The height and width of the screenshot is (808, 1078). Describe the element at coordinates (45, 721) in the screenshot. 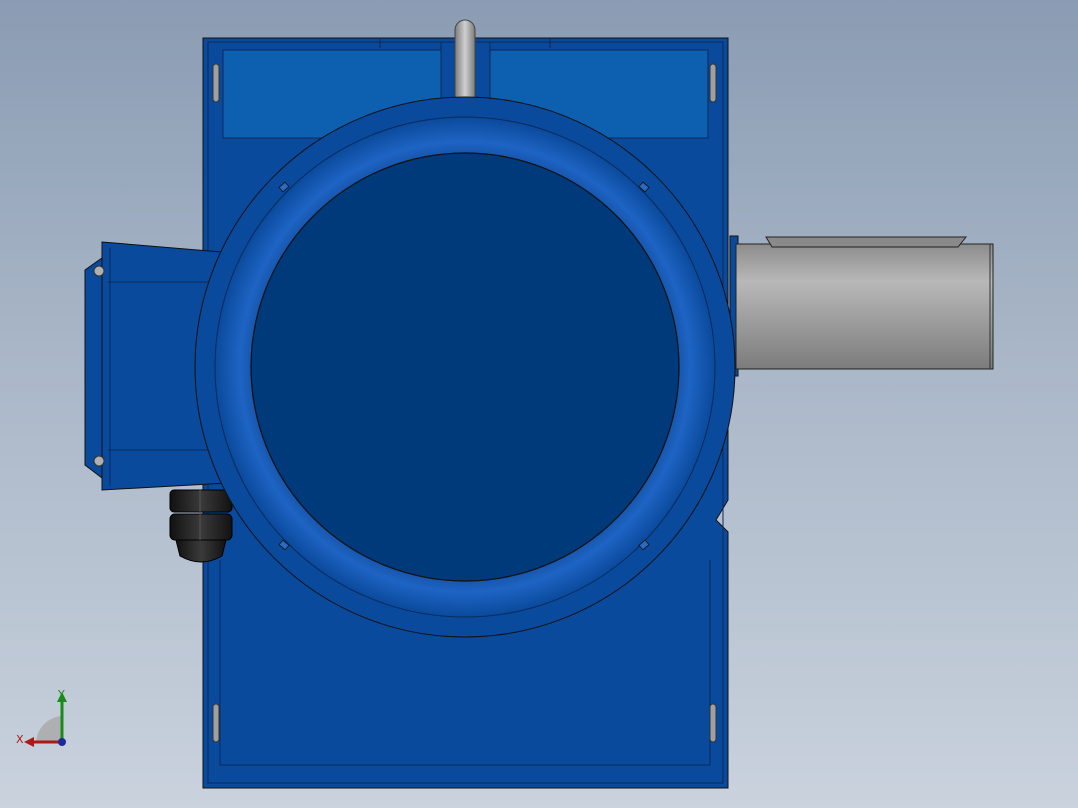

I see `coordinate-triad-icon: X Y` at that location.